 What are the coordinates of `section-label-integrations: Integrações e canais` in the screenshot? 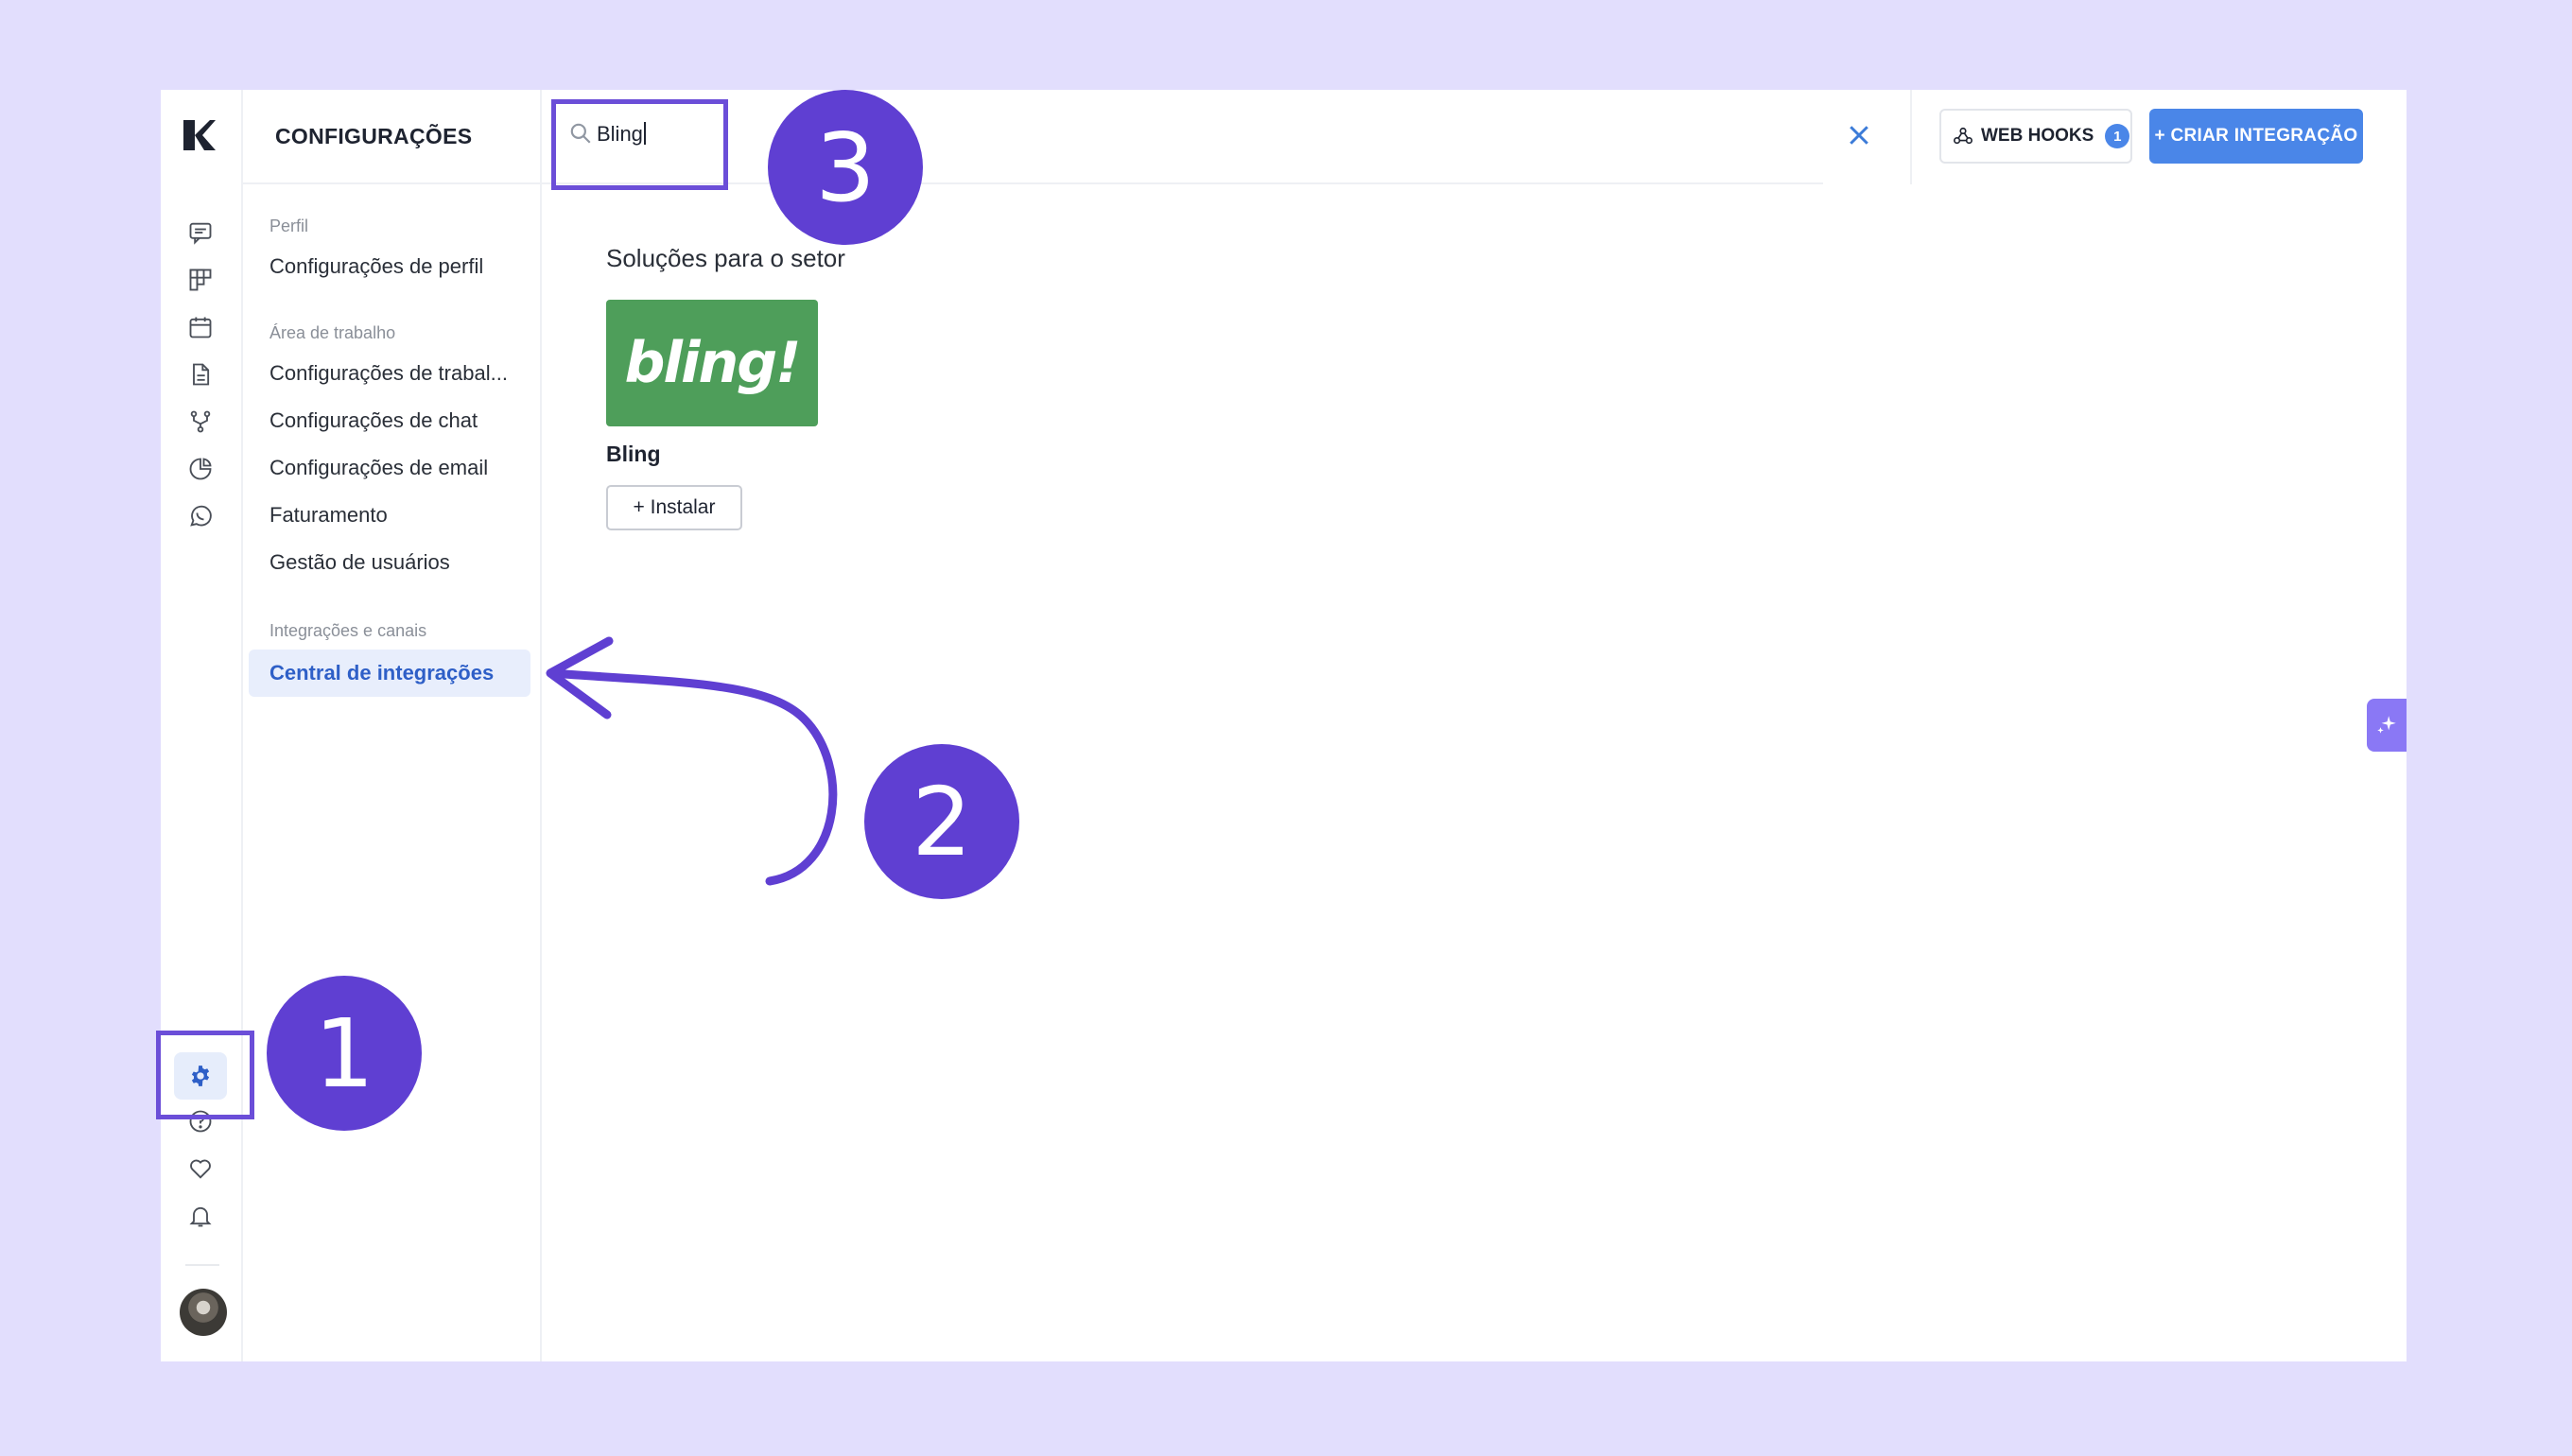 It's located at (348, 630).